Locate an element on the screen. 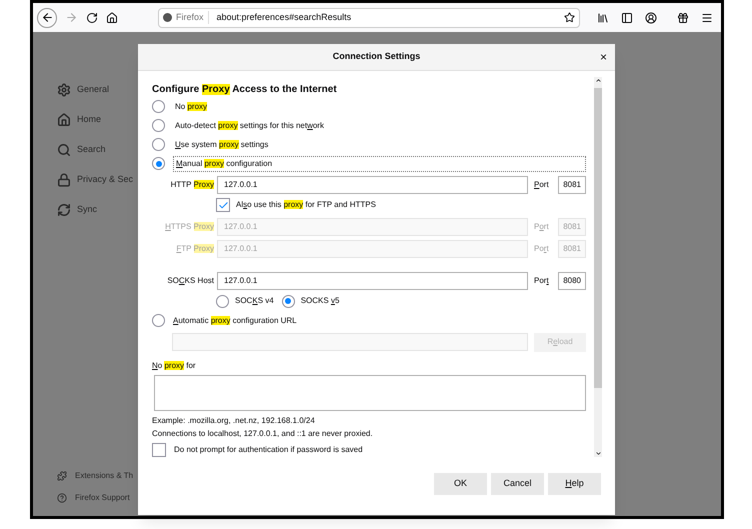 The width and height of the screenshot is (752, 529). puzzle-piece-icon is located at coordinates (62, 476).